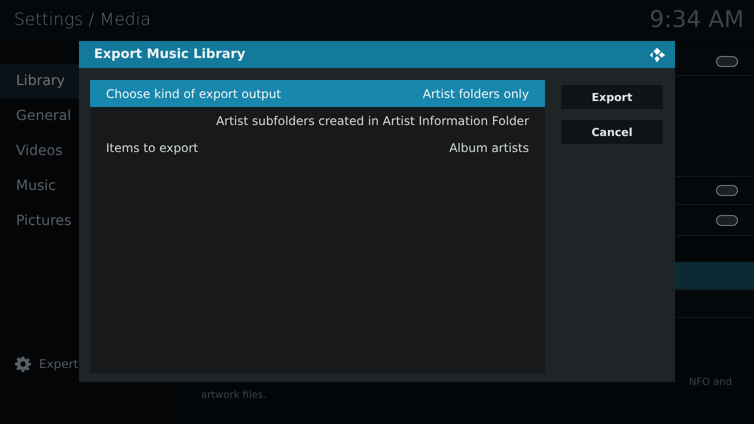 The height and width of the screenshot is (424, 754). What do you see at coordinates (475, 93) in the screenshot?
I see `option-value: Artist folders only` at bounding box center [475, 93].